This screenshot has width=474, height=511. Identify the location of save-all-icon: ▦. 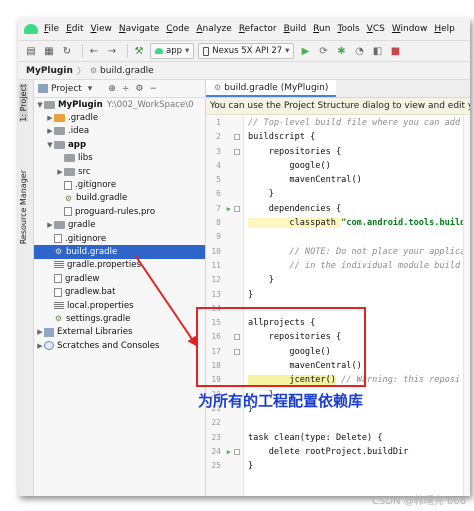
(49, 51).